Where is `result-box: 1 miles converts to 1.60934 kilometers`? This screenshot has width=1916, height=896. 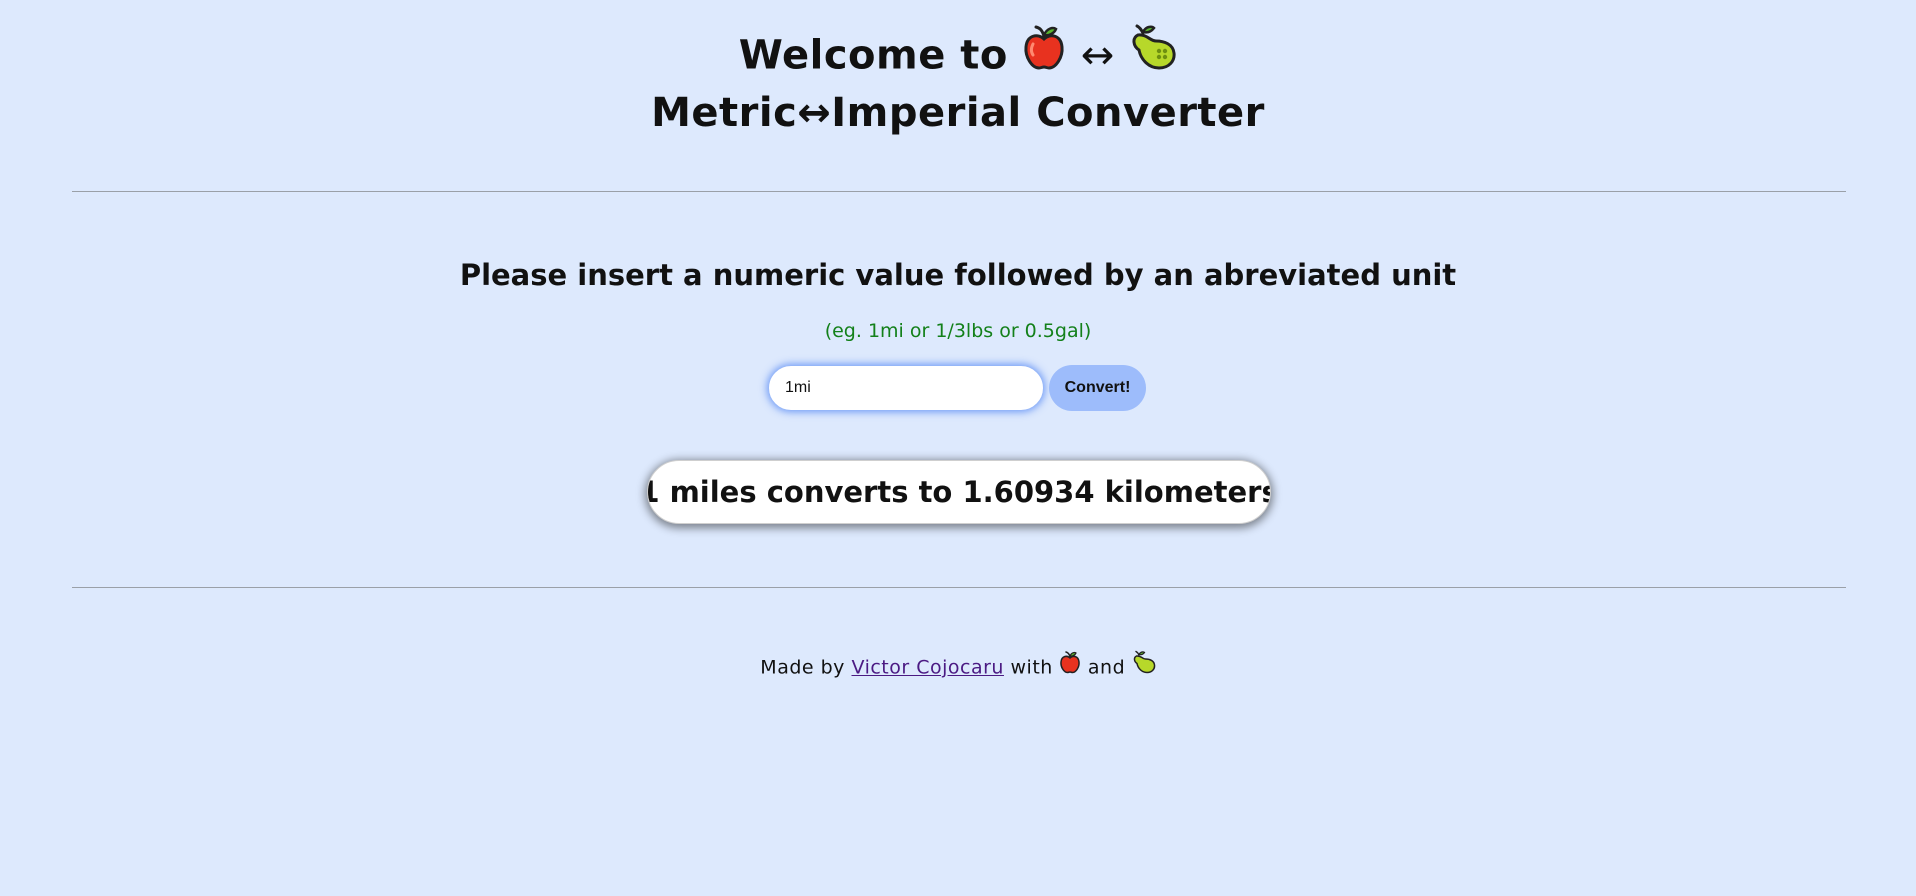 result-box: 1 miles converts to 1.60934 kilometers is located at coordinates (959, 492).